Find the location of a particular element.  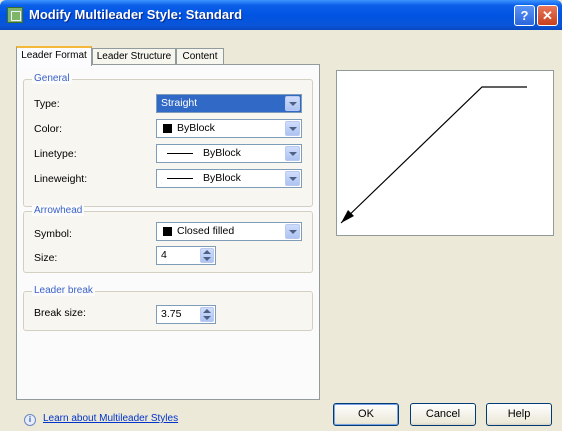

type-value: Straight is located at coordinates (179, 103).